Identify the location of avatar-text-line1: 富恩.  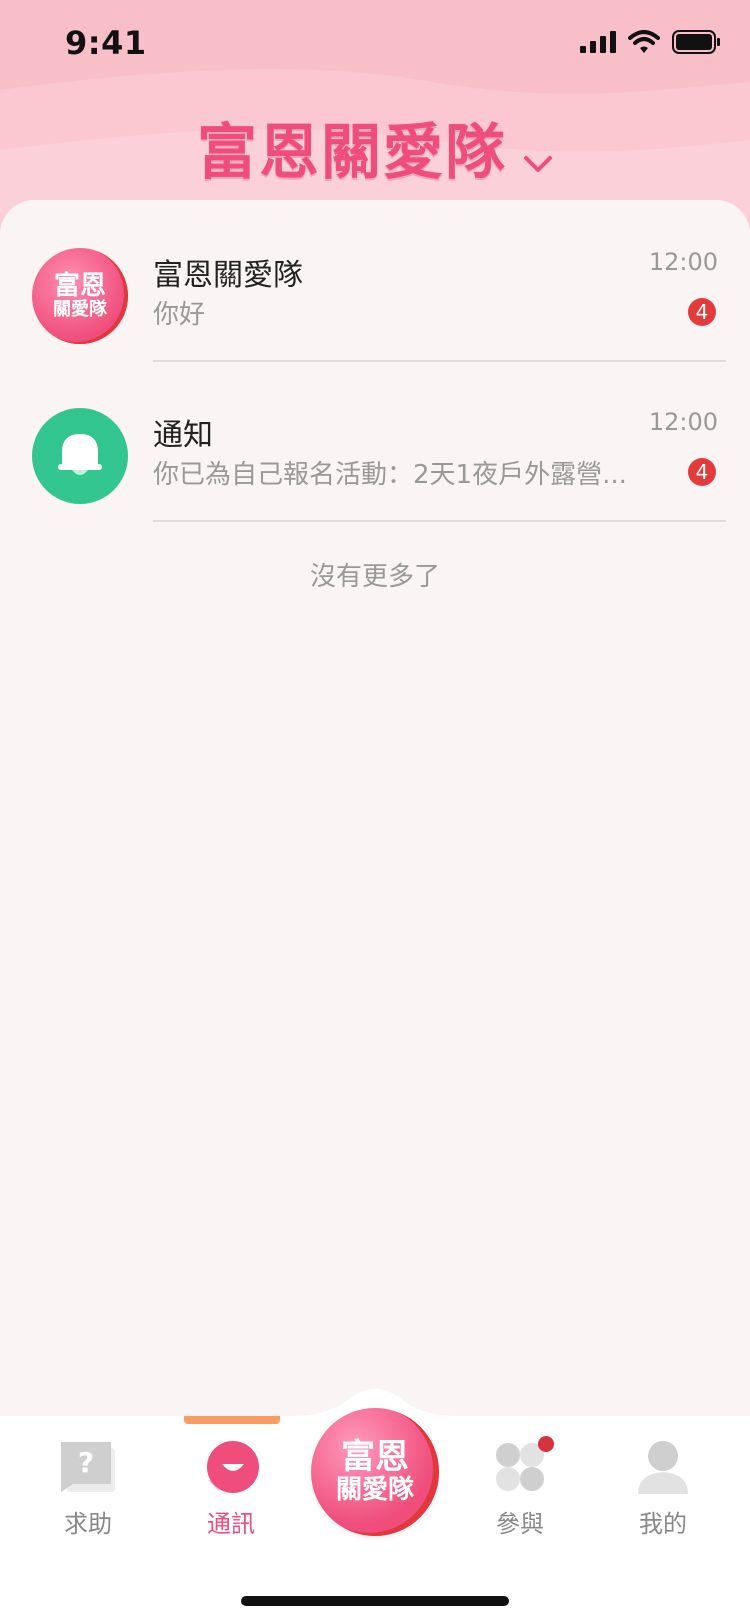
(79, 286).